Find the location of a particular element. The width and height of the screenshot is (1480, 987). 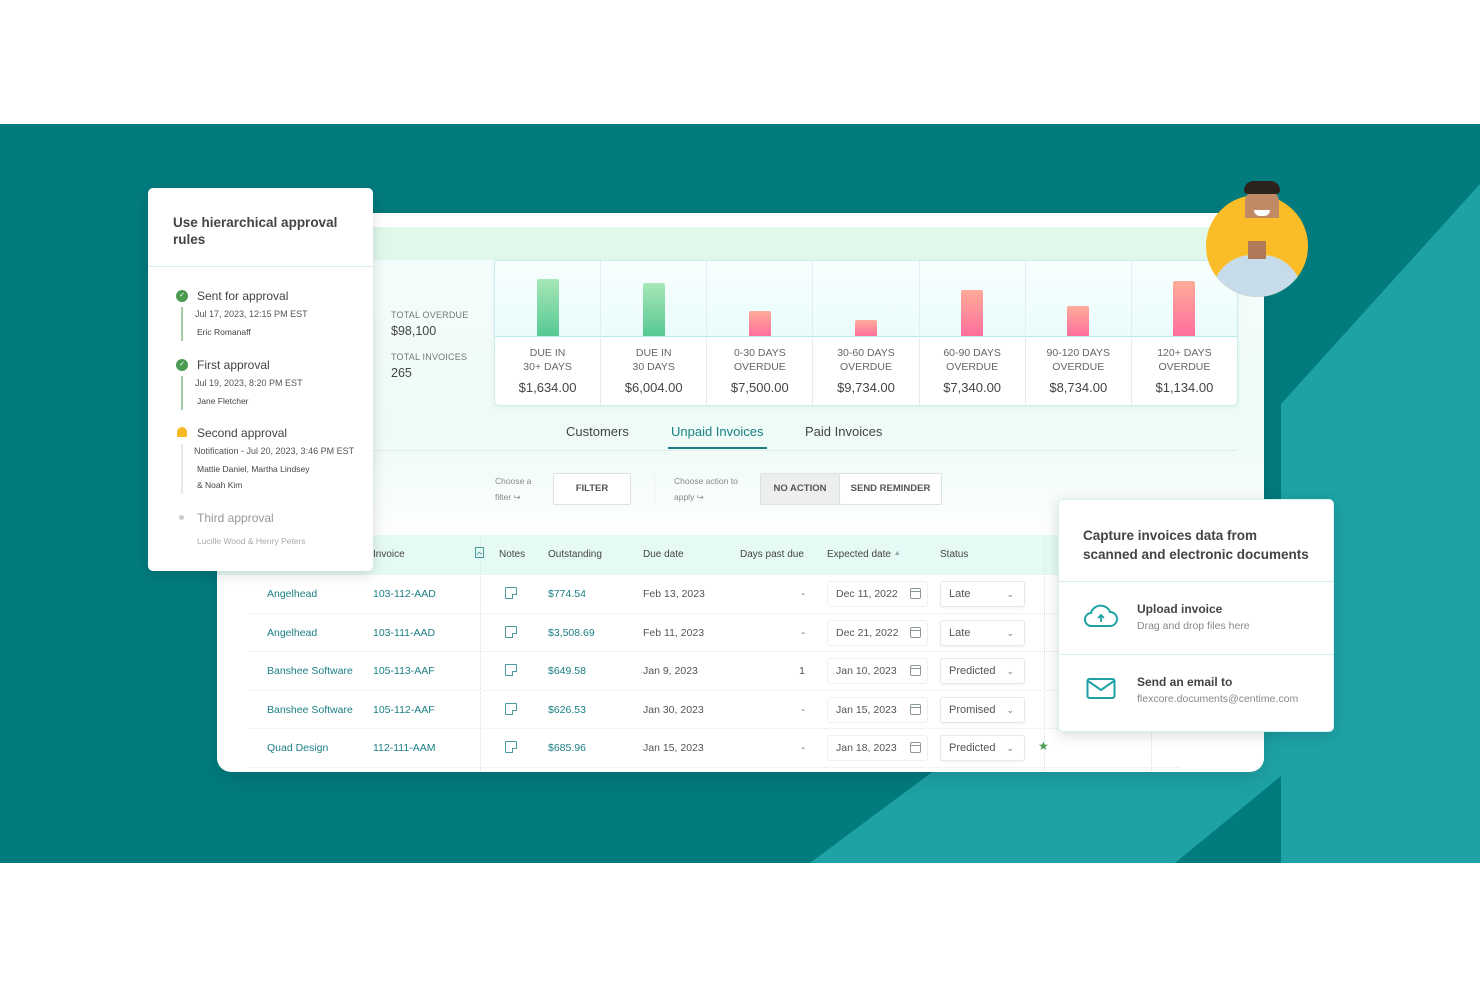

bucket-label: DUE IN 30 DAYS is located at coordinates (653, 360).